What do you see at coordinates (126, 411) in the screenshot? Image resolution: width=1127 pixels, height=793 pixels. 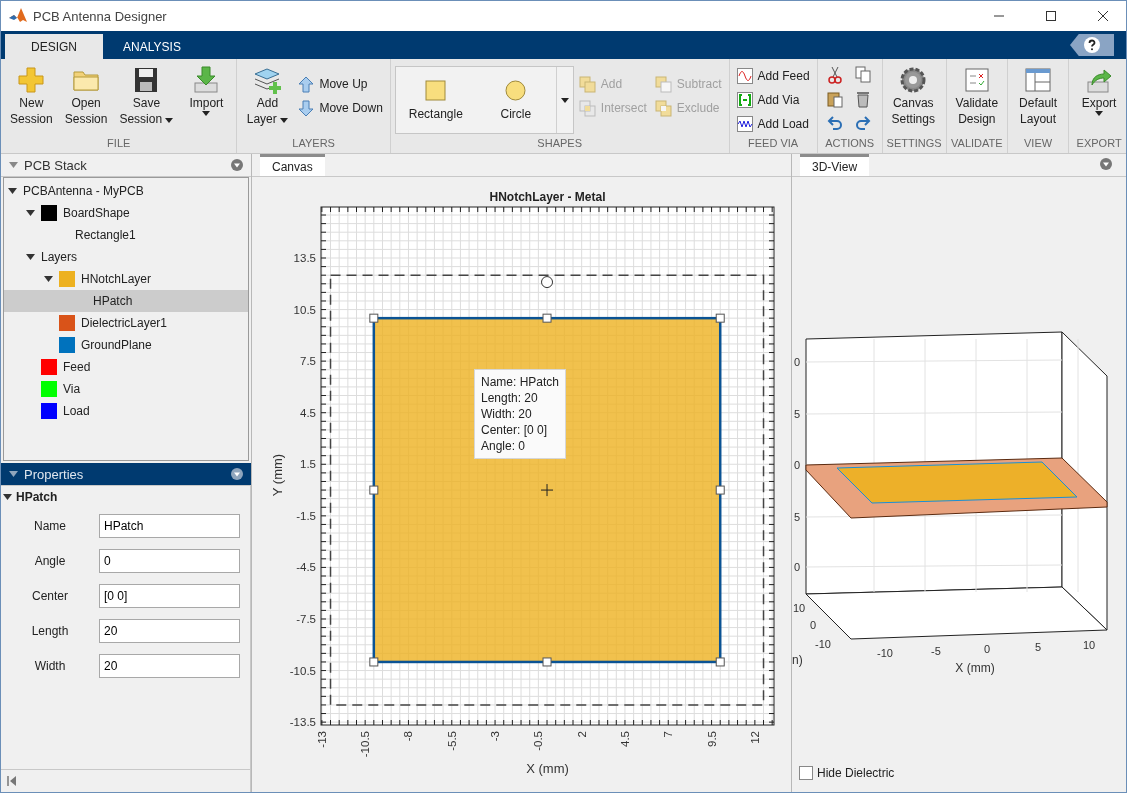 I see `tree-item: Load` at bounding box center [126, 411].